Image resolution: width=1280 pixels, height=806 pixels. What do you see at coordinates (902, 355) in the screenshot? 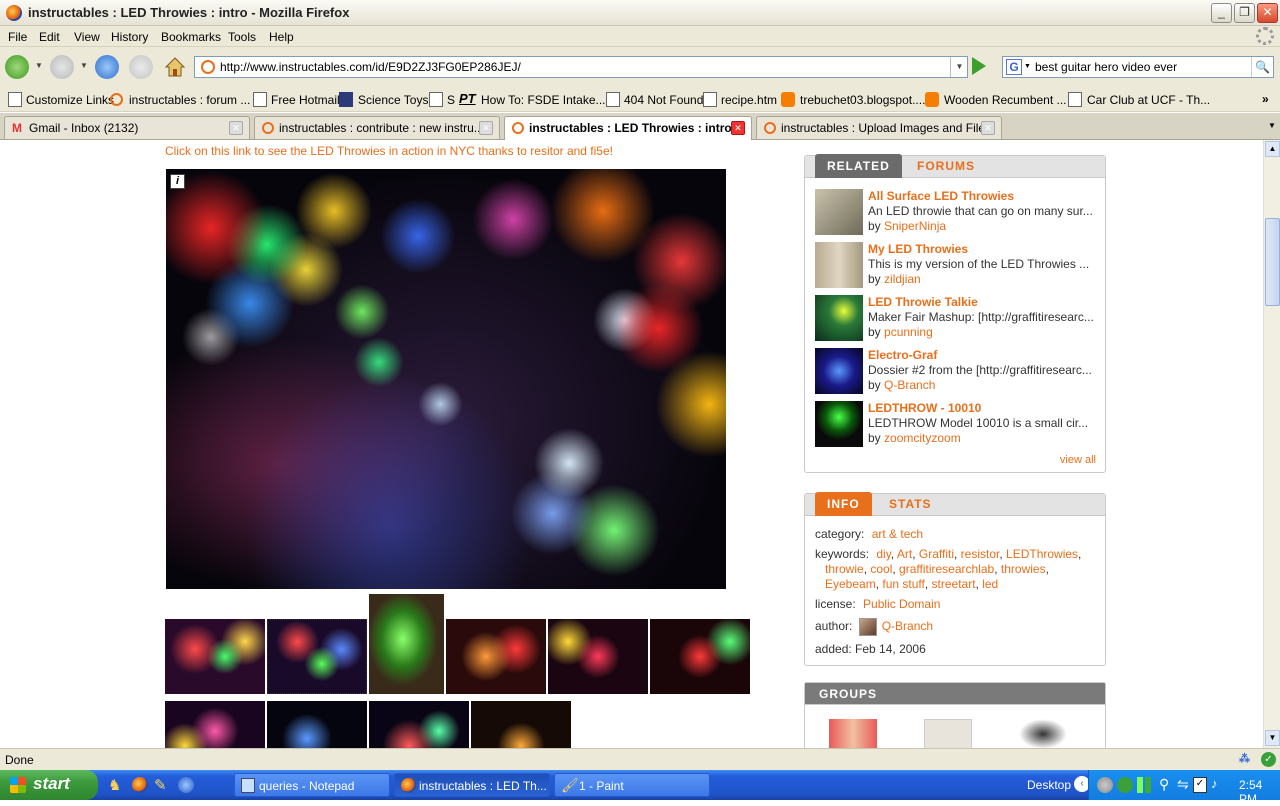
I see `related-title: Electro-Graf` at bounding box center [902, 355].